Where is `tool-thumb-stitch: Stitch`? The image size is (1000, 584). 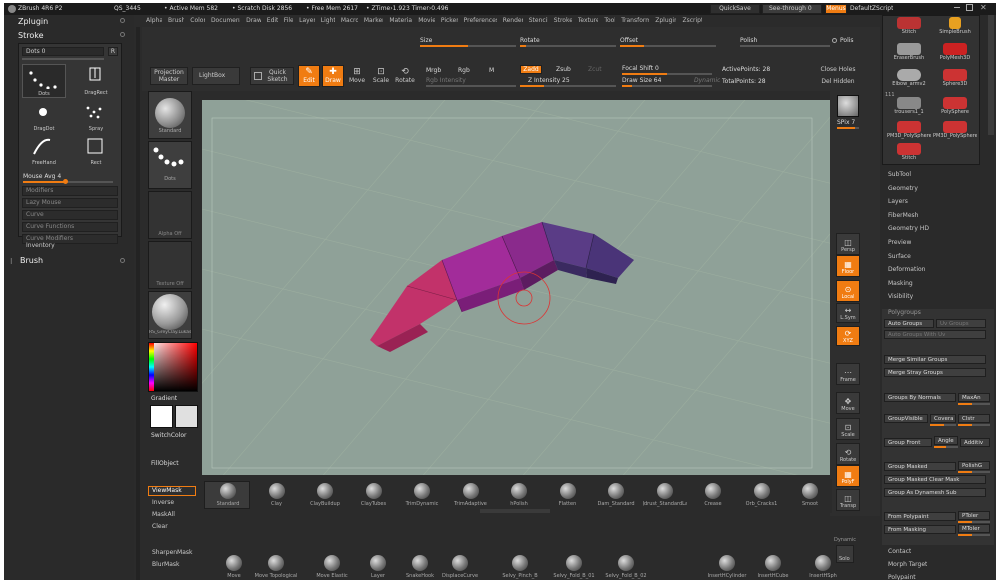
tool-thumb-stitch: Stitch is located at coordinates (909, 153).